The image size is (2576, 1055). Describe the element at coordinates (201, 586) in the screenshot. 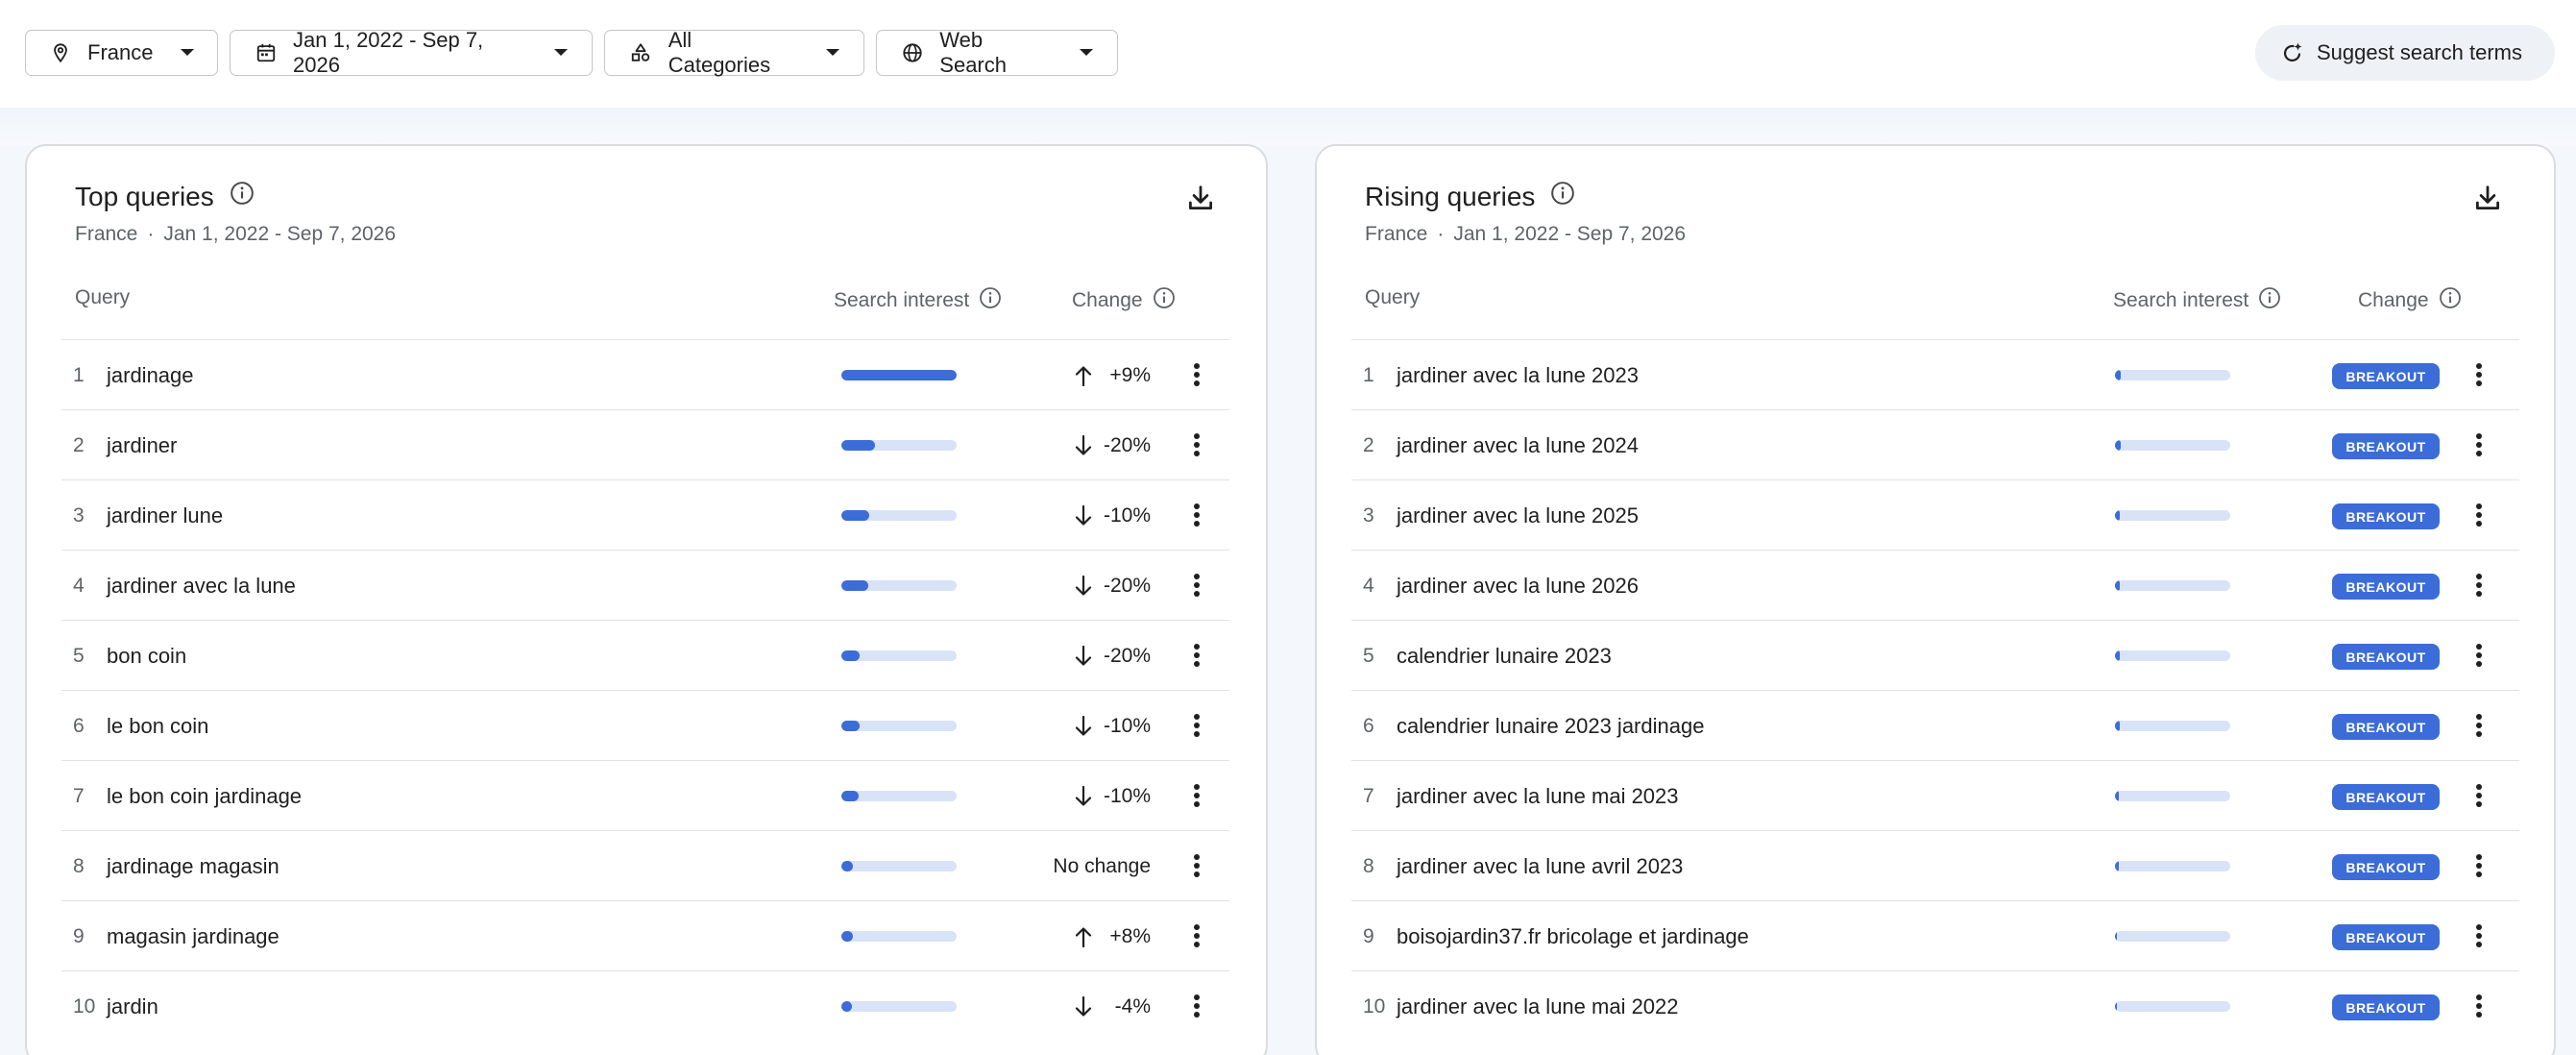

I see `row-query: jardiner avec la lune` at that location.